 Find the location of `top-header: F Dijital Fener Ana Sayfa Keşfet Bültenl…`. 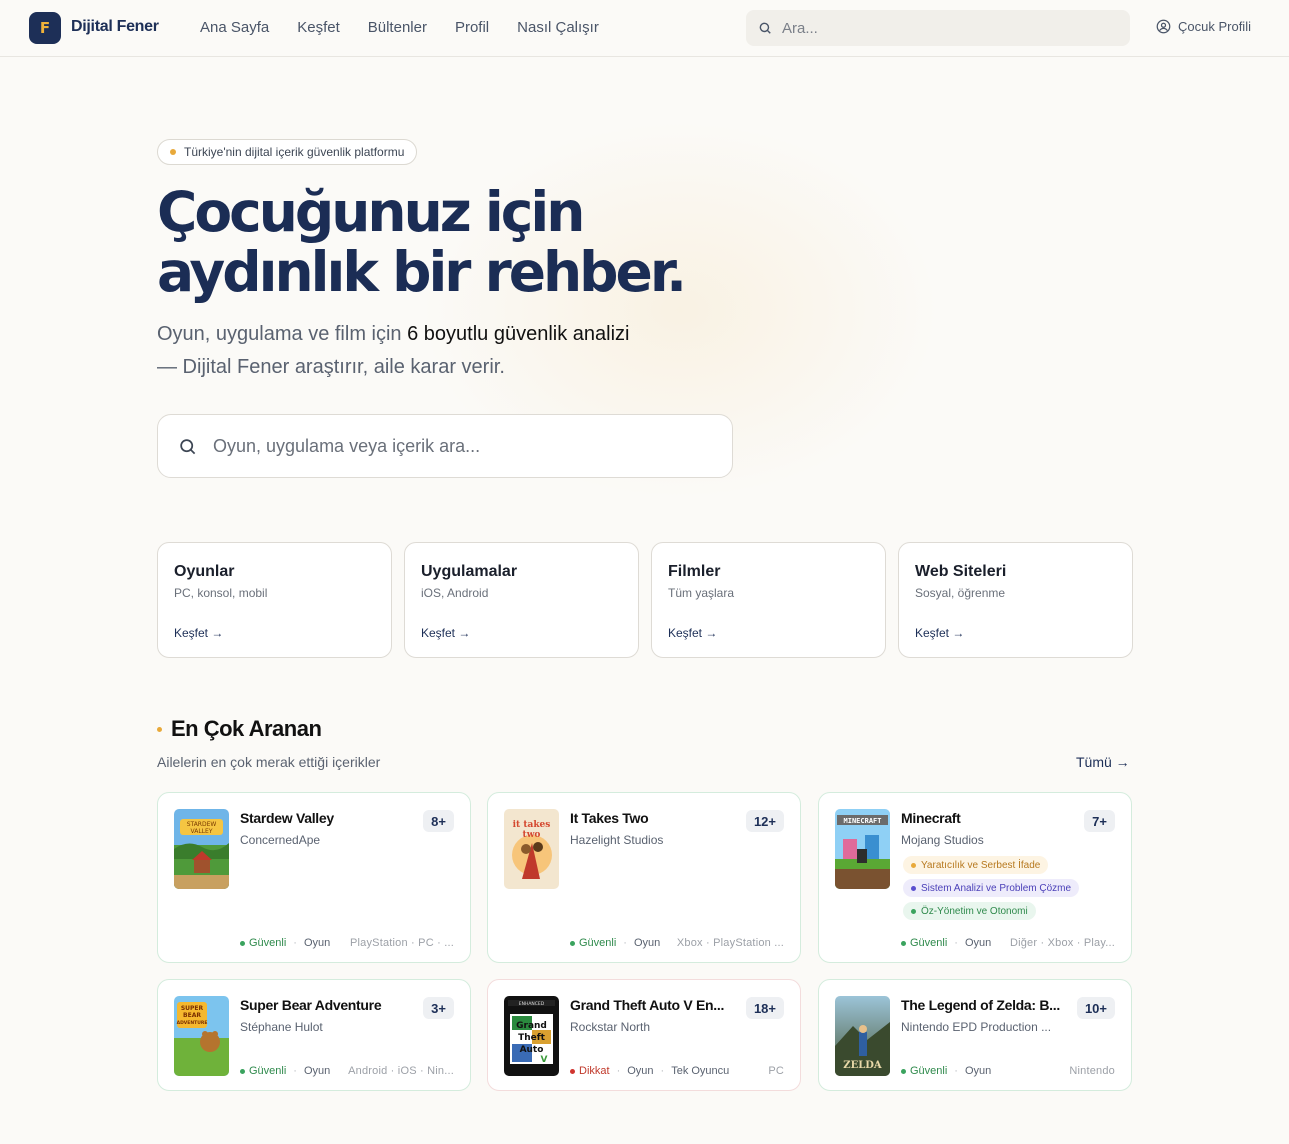

top-header: F Dijital Fener Ana Sayfa Keşfet Bültenl… is located at coordinates (644, 28).